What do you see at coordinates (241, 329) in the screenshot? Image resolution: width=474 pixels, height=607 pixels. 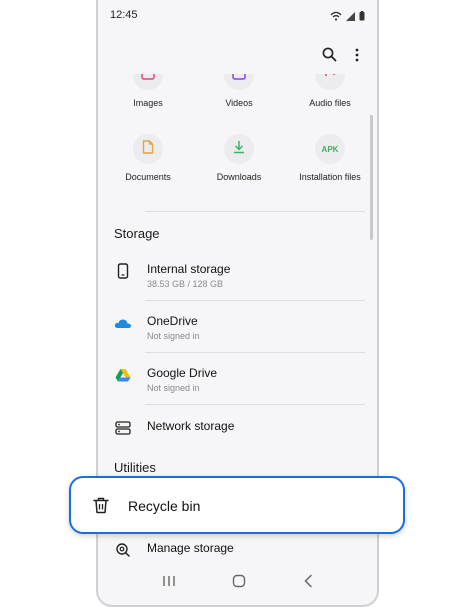 I see `onedrive-item: OneDrive Not signed in` at bounding box center [241, 329].